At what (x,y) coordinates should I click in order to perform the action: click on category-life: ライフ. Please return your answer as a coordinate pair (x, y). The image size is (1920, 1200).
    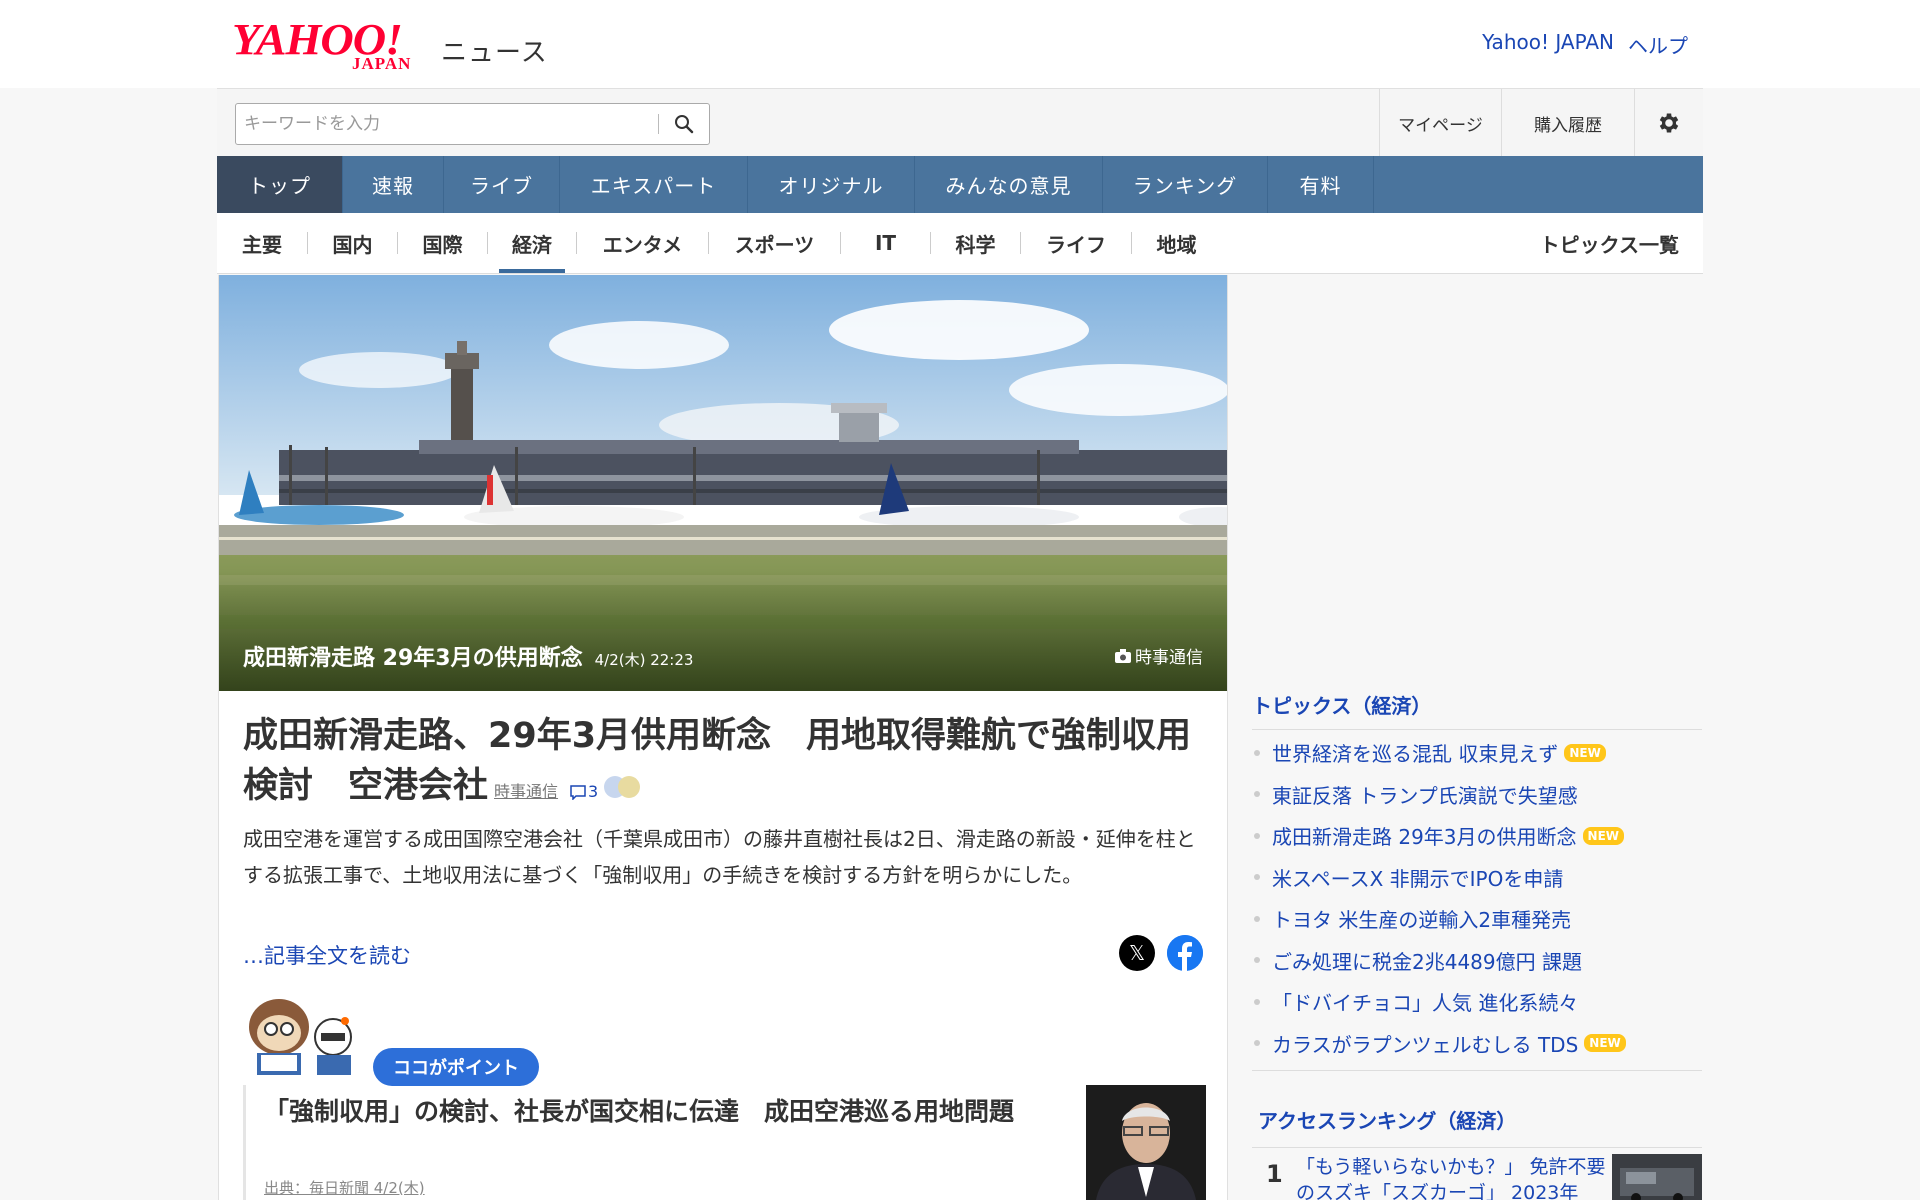
    Looking at the image, I should click on (1076, 243).